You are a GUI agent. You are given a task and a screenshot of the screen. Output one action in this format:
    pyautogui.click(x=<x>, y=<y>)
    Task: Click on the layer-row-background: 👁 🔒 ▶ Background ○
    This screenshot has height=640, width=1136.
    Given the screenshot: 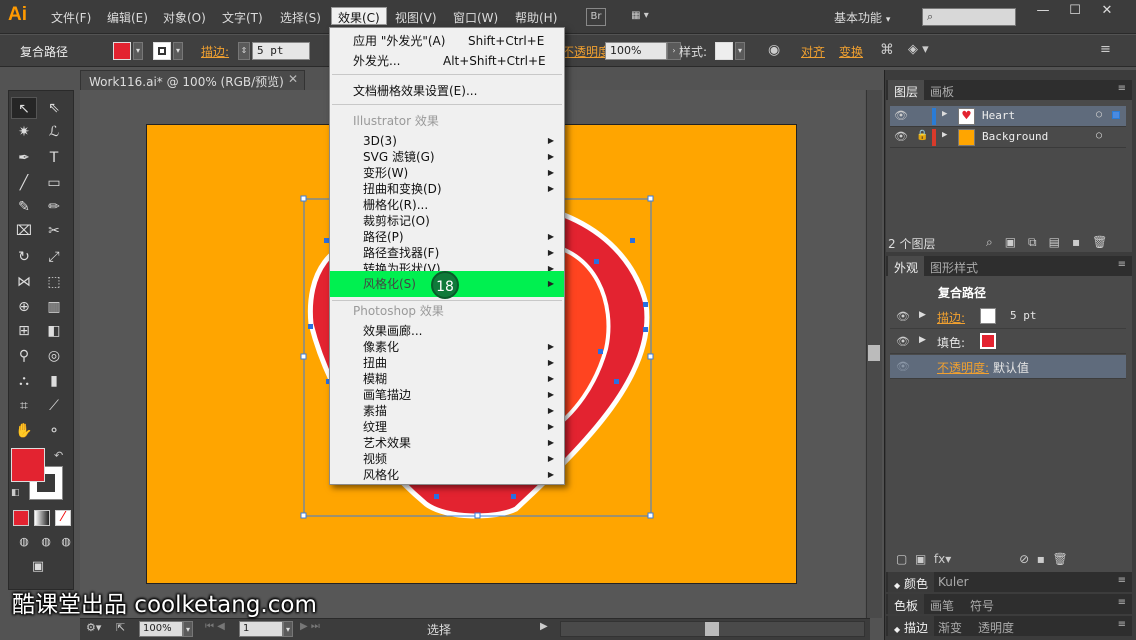 What is the action you would take?
    pyautogui.click(x=1008, y=137)
    